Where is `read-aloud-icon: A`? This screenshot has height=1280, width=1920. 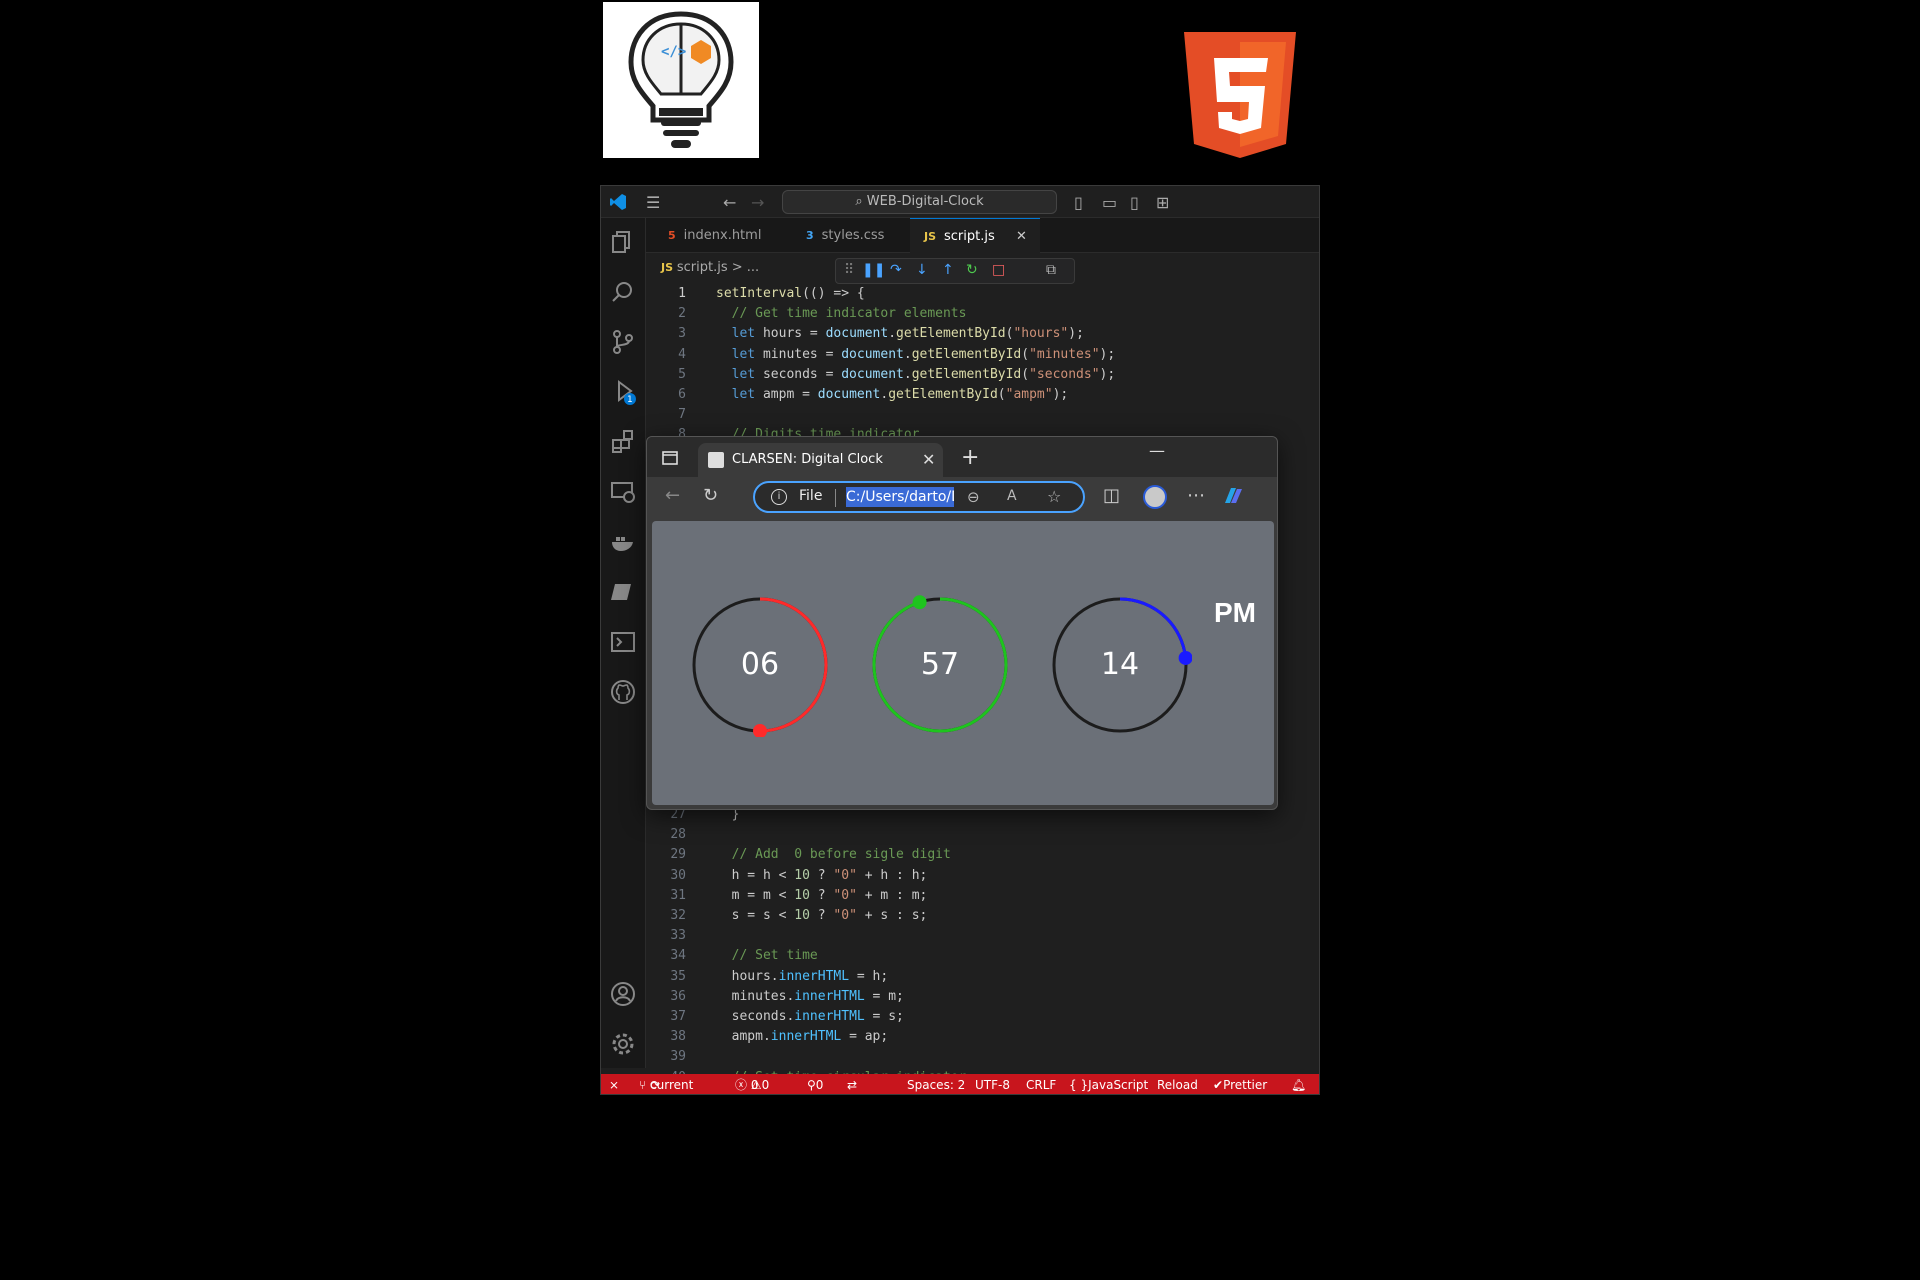
read-aloud-icon: A is located at coordinates (1012, 496).